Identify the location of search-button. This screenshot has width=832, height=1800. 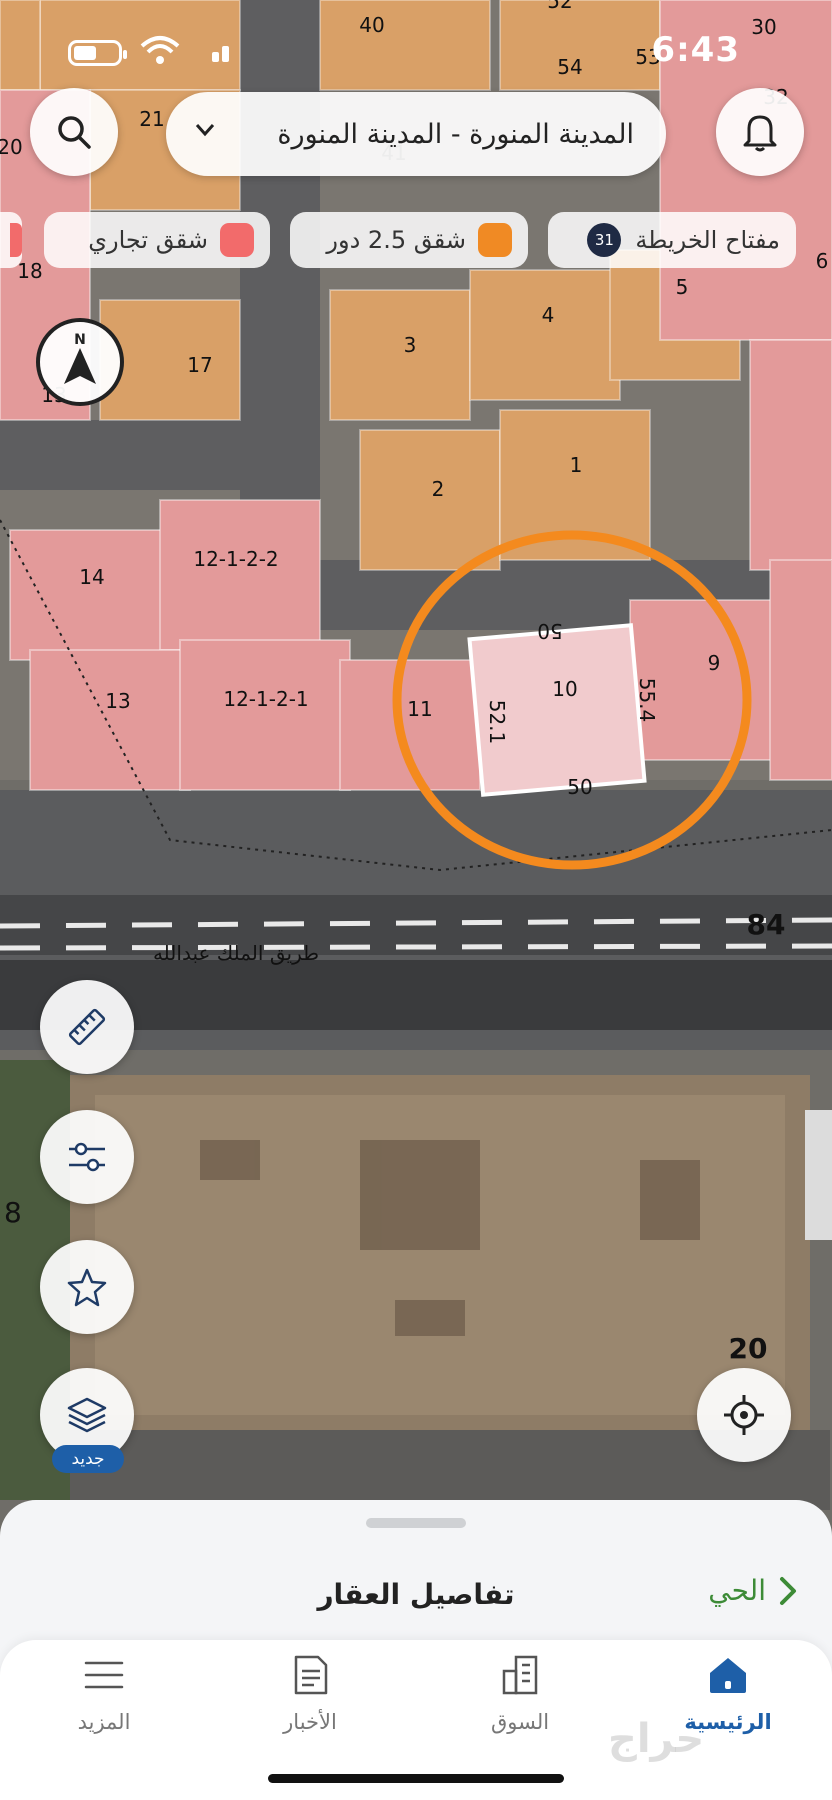
(74, 132).